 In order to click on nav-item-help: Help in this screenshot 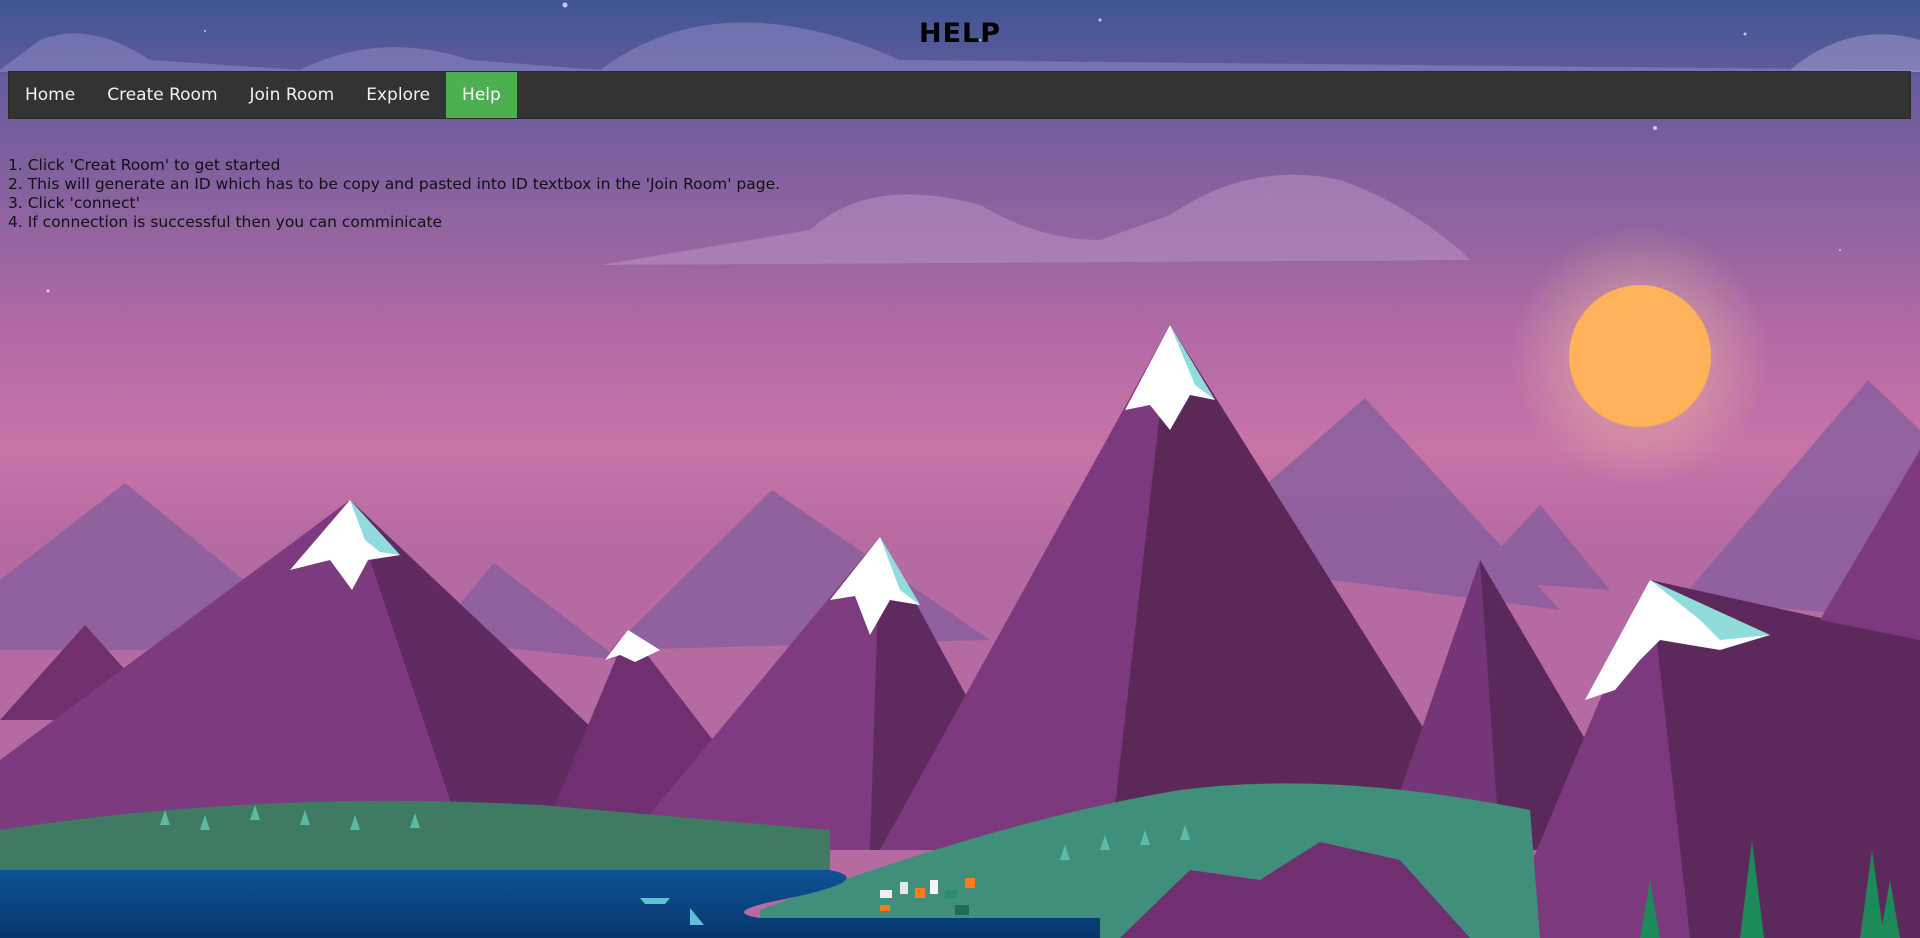, I will do `click(481, 95)`.